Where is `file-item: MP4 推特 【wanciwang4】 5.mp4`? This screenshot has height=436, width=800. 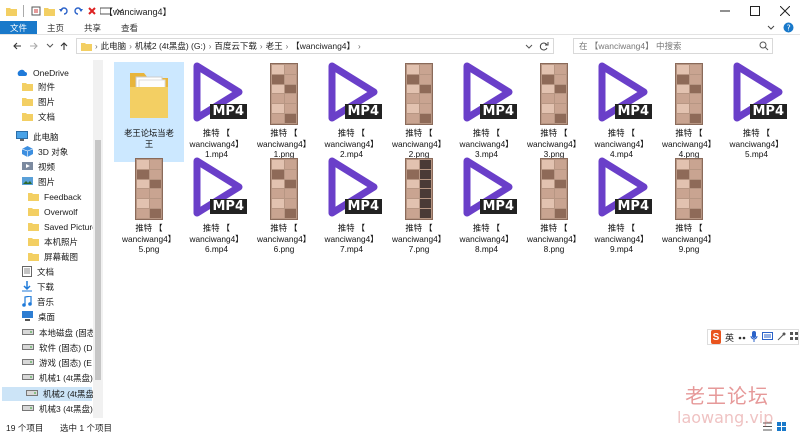
file-item: MP4 推特 【wanciwang4】 5.mp4 is located at coordinates (757, 112).